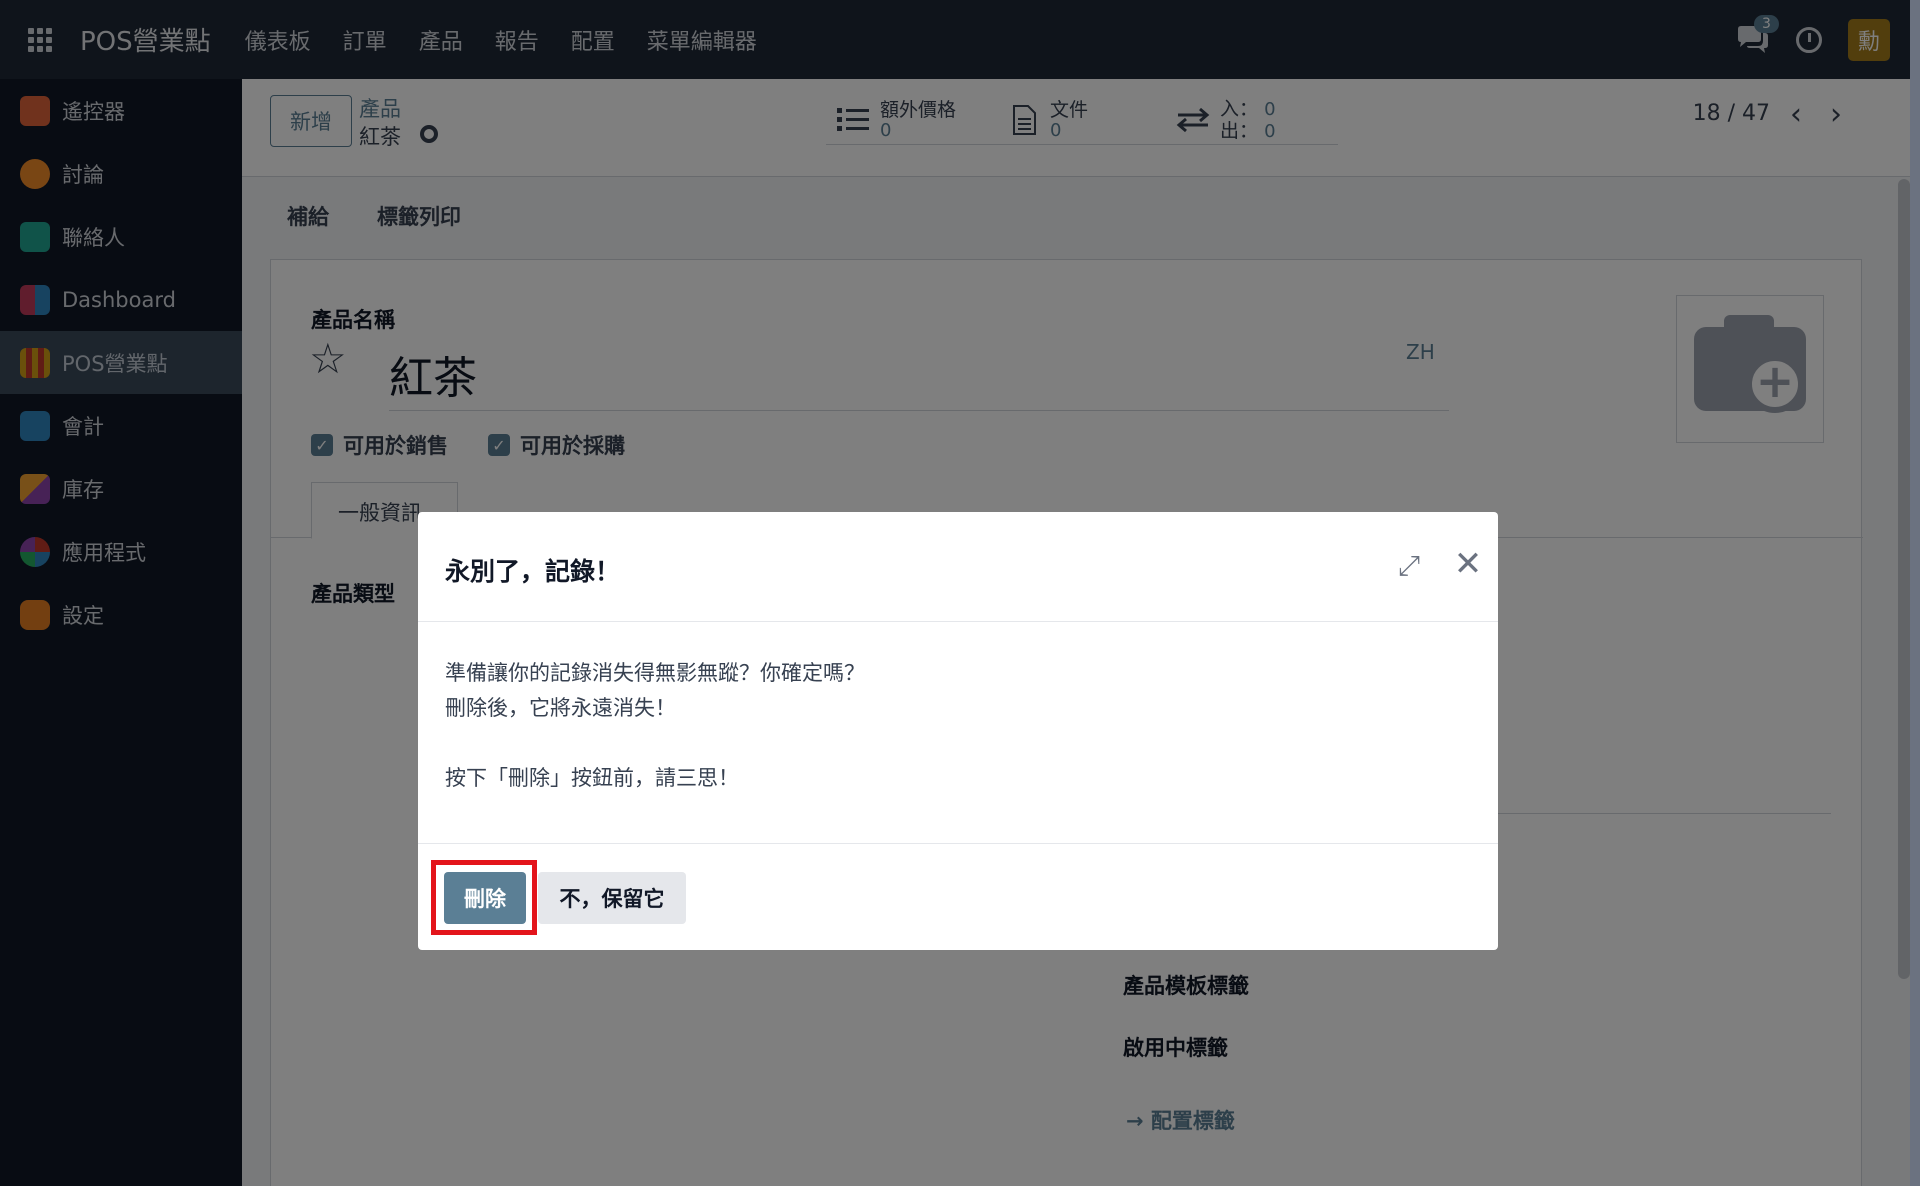 Image resolution: width=1920 pixels, height=1186 pixels. Describe the element at coordinates (533, 571) in the screenshot. I see `dialog-title: 永別了，記錄！` at that location.